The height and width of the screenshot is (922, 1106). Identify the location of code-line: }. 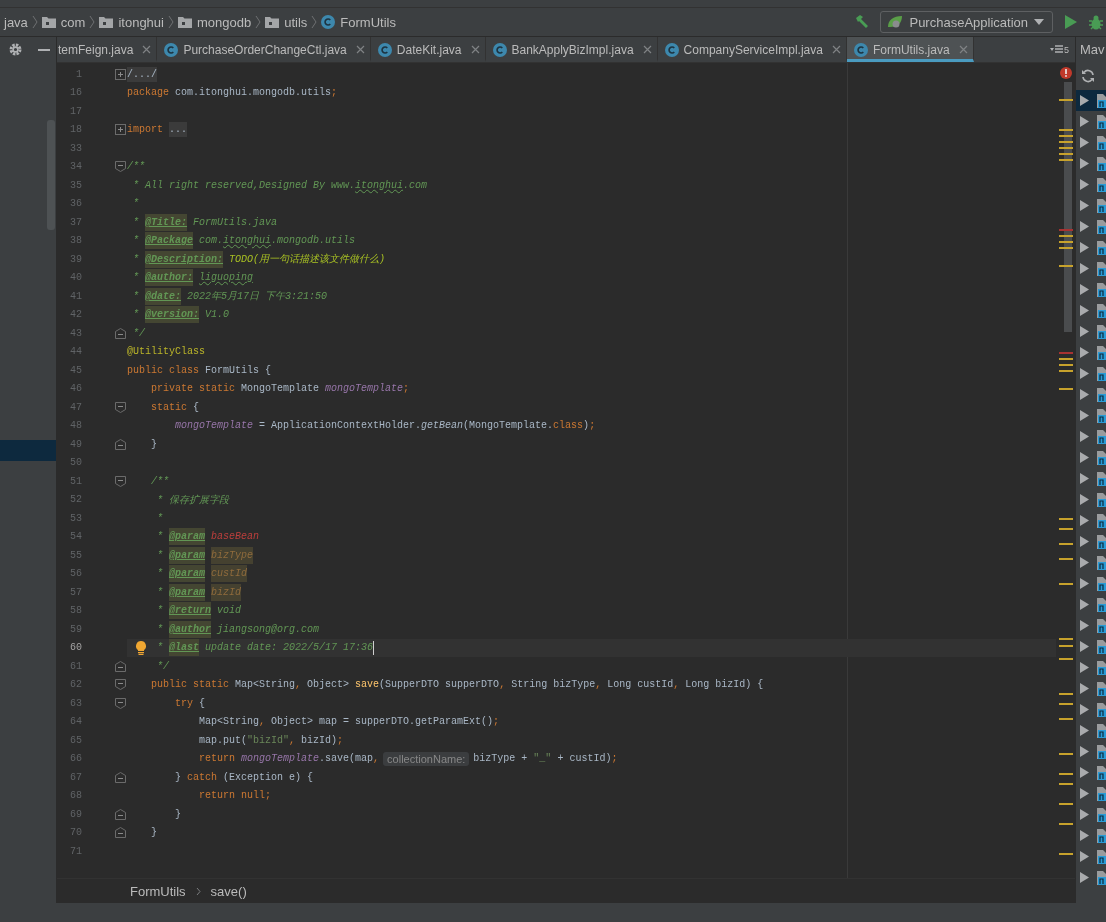
(154, 833).